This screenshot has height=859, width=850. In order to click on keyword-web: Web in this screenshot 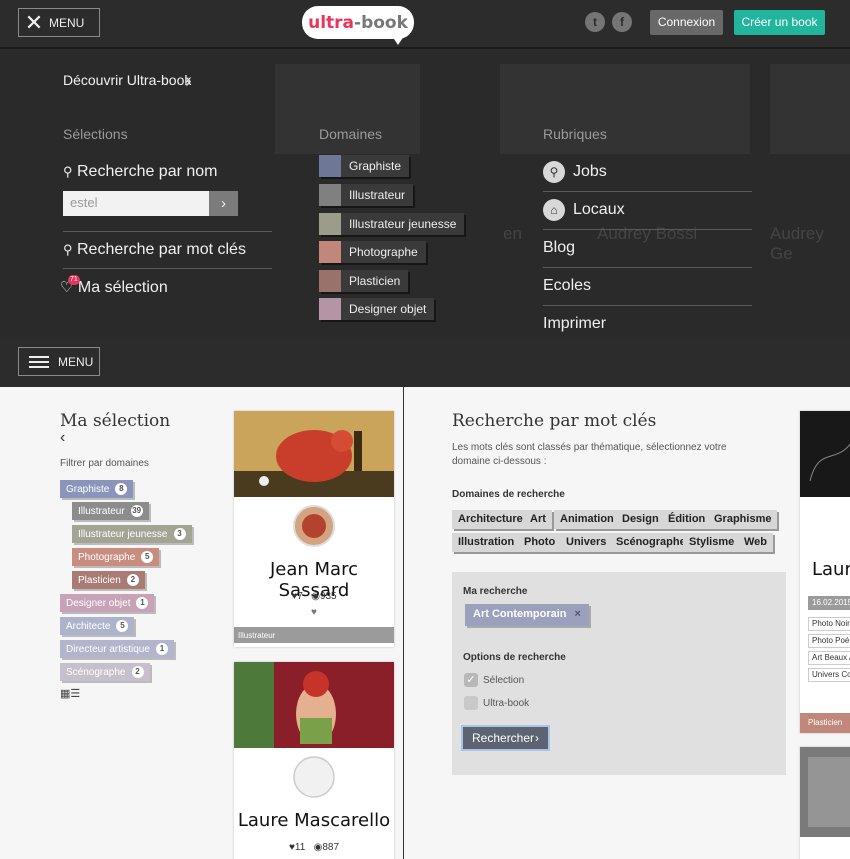, I will do `click(756, 542)`.